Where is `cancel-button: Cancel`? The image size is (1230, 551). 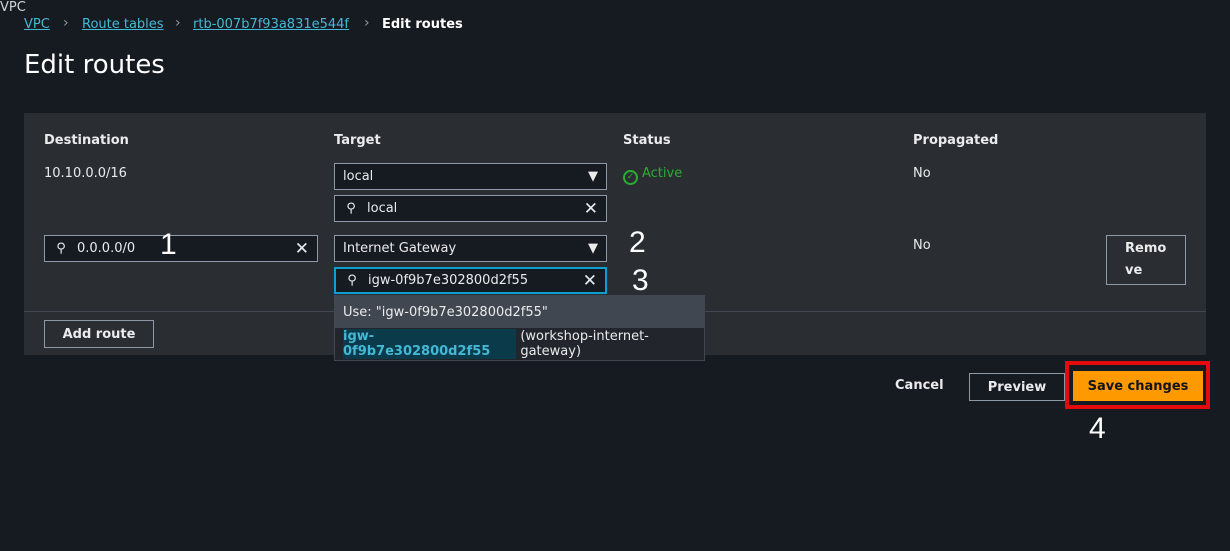 cancel-button: Cancel is located at coordinates (919, 385).